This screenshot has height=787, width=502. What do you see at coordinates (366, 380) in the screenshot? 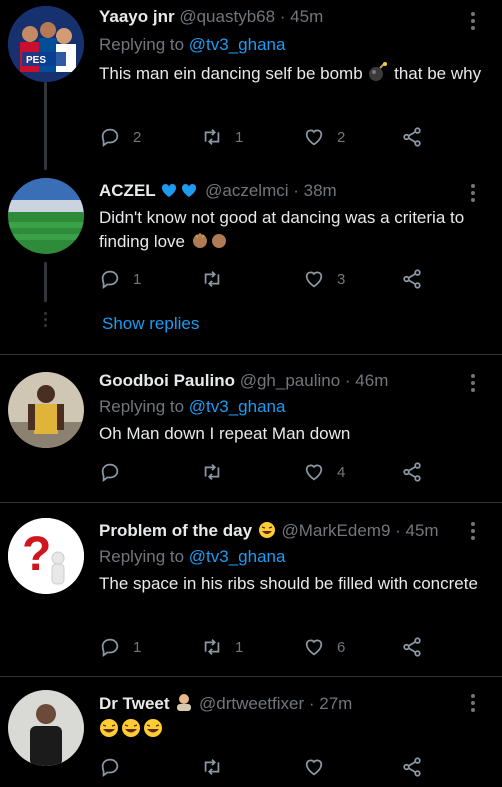
I see `timestamp: · 46m` at bounding box center [366, 380].